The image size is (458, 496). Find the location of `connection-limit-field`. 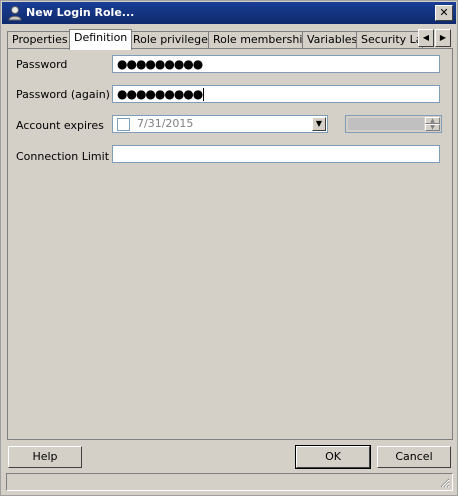

connection-limit-field is located at coordinates (276, 154).